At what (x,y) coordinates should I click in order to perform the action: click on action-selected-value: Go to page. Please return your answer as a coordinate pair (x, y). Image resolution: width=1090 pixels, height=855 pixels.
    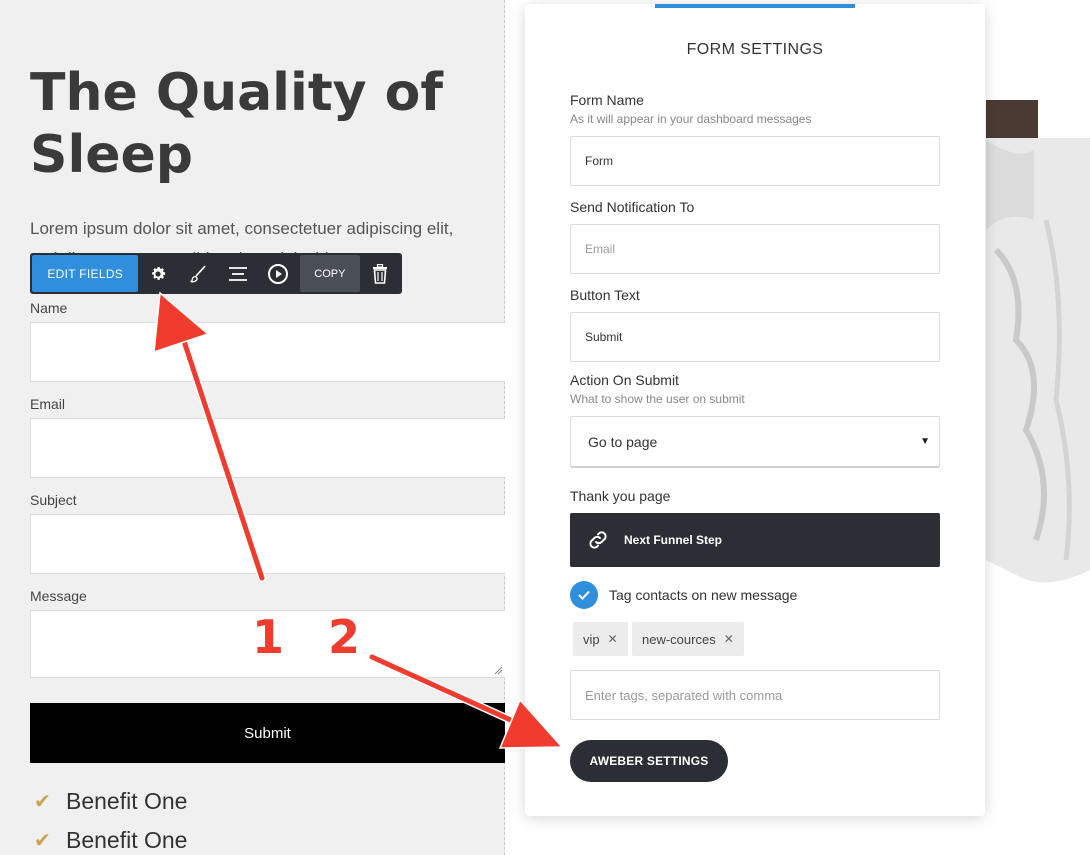
    Looking at the image, I should click on (623, 441).